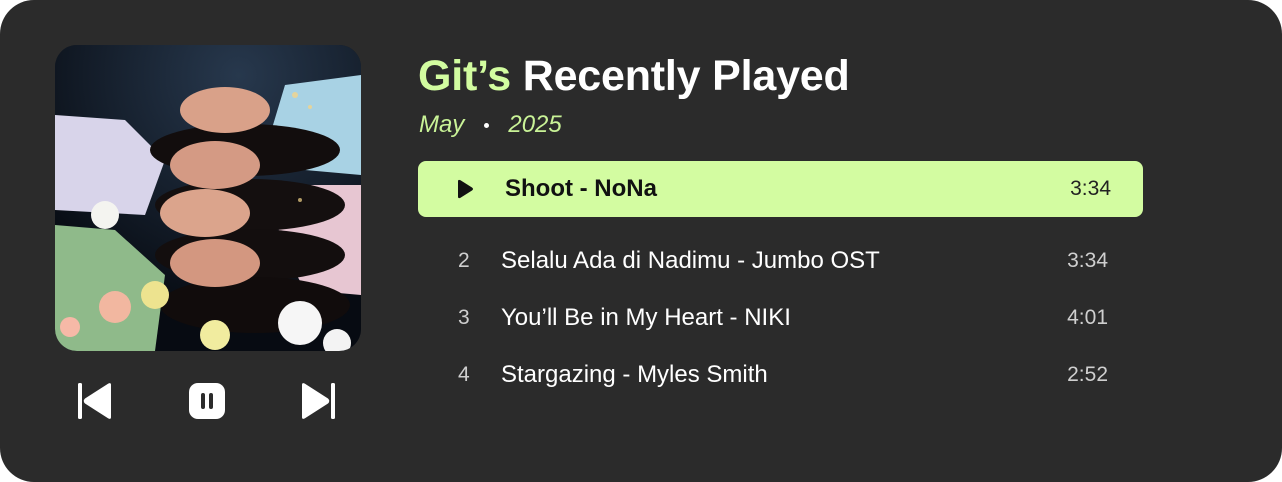 The width and height of the screenshot is (1282, 482). Describe the element at coordinates (686, 76) in the screenshot. I see `title-text: Recently Played` at that location.